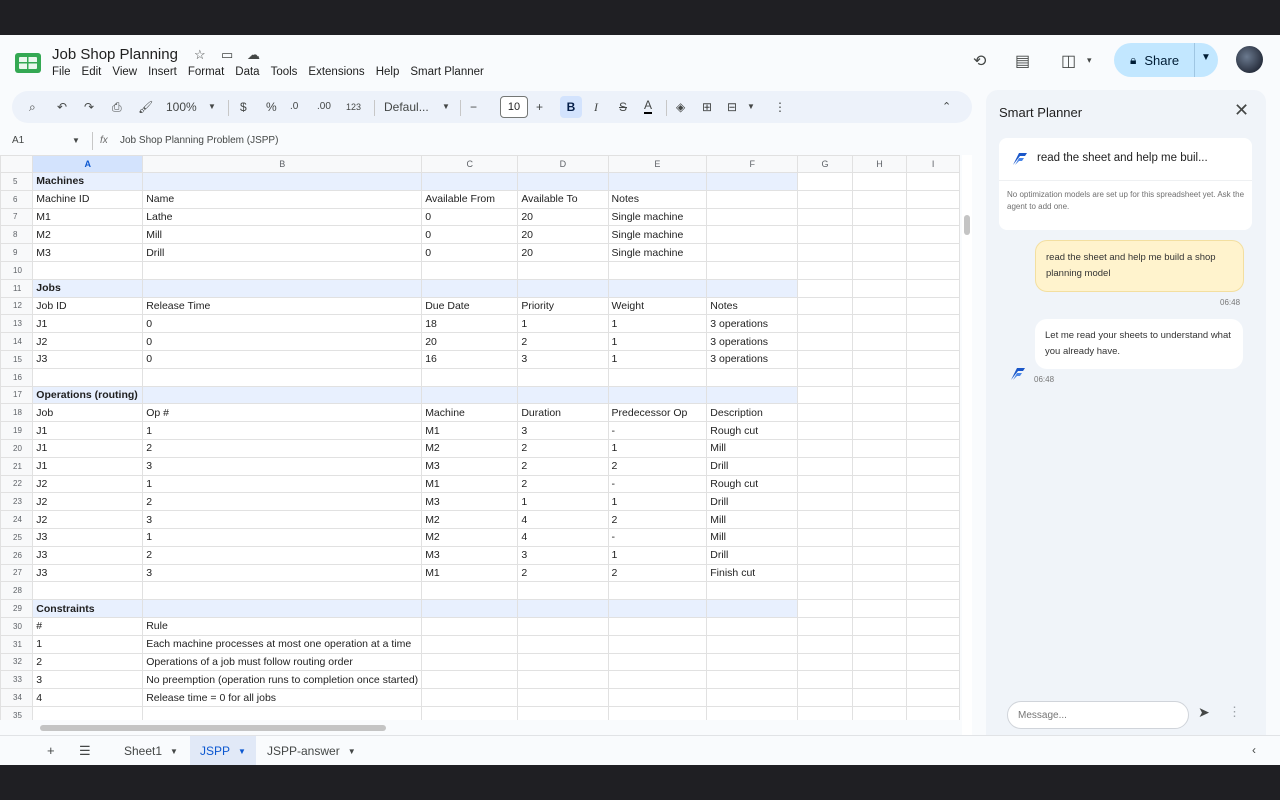 Image resolution: width=1280 pixels, height=800 pixels. What do you see at coordinates (88, 235) in the screenshot?
I see `cell: M2` at bounding box center [88, 235].